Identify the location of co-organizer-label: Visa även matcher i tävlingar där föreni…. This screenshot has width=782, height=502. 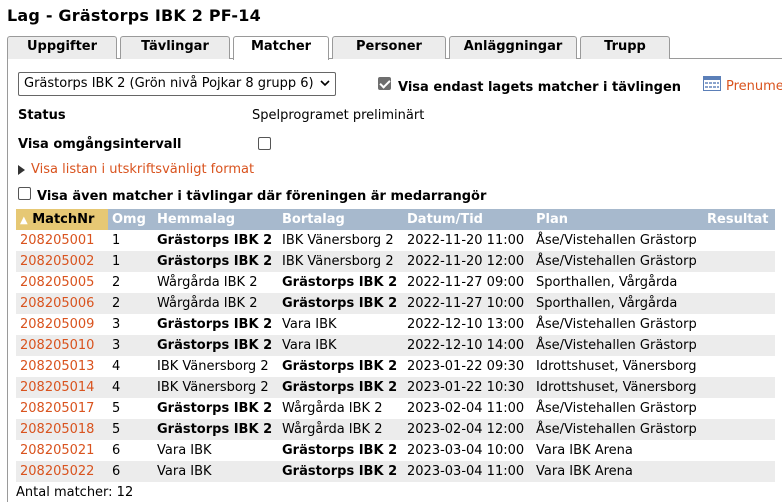
(262, 196).